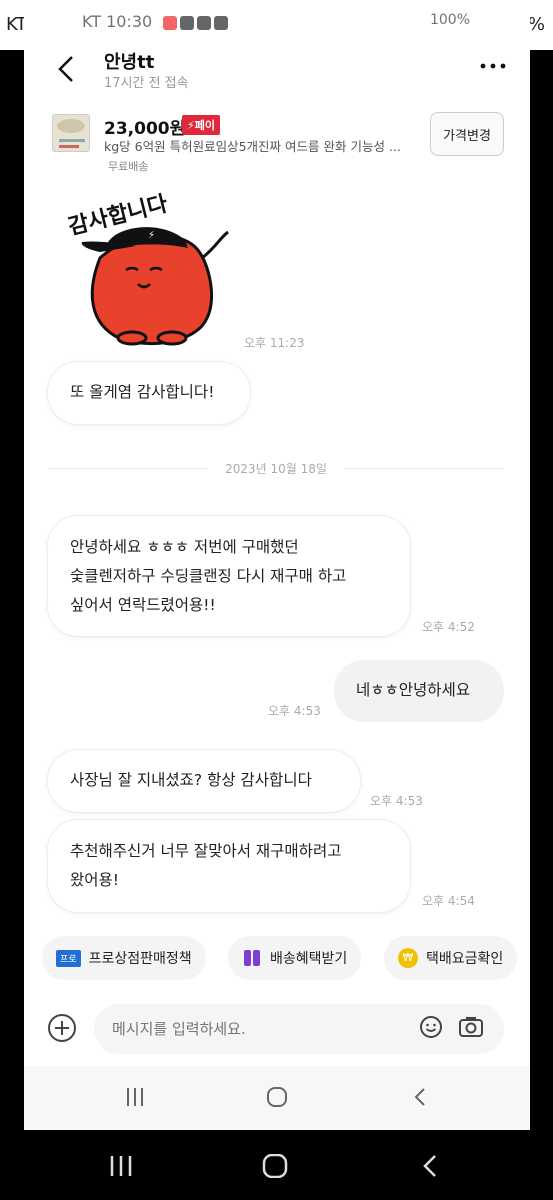 The height and width of the screenshot is (1200, 553). I want to click on chip-shipping-benefit: 배송혜택받기, so click(295, 958).